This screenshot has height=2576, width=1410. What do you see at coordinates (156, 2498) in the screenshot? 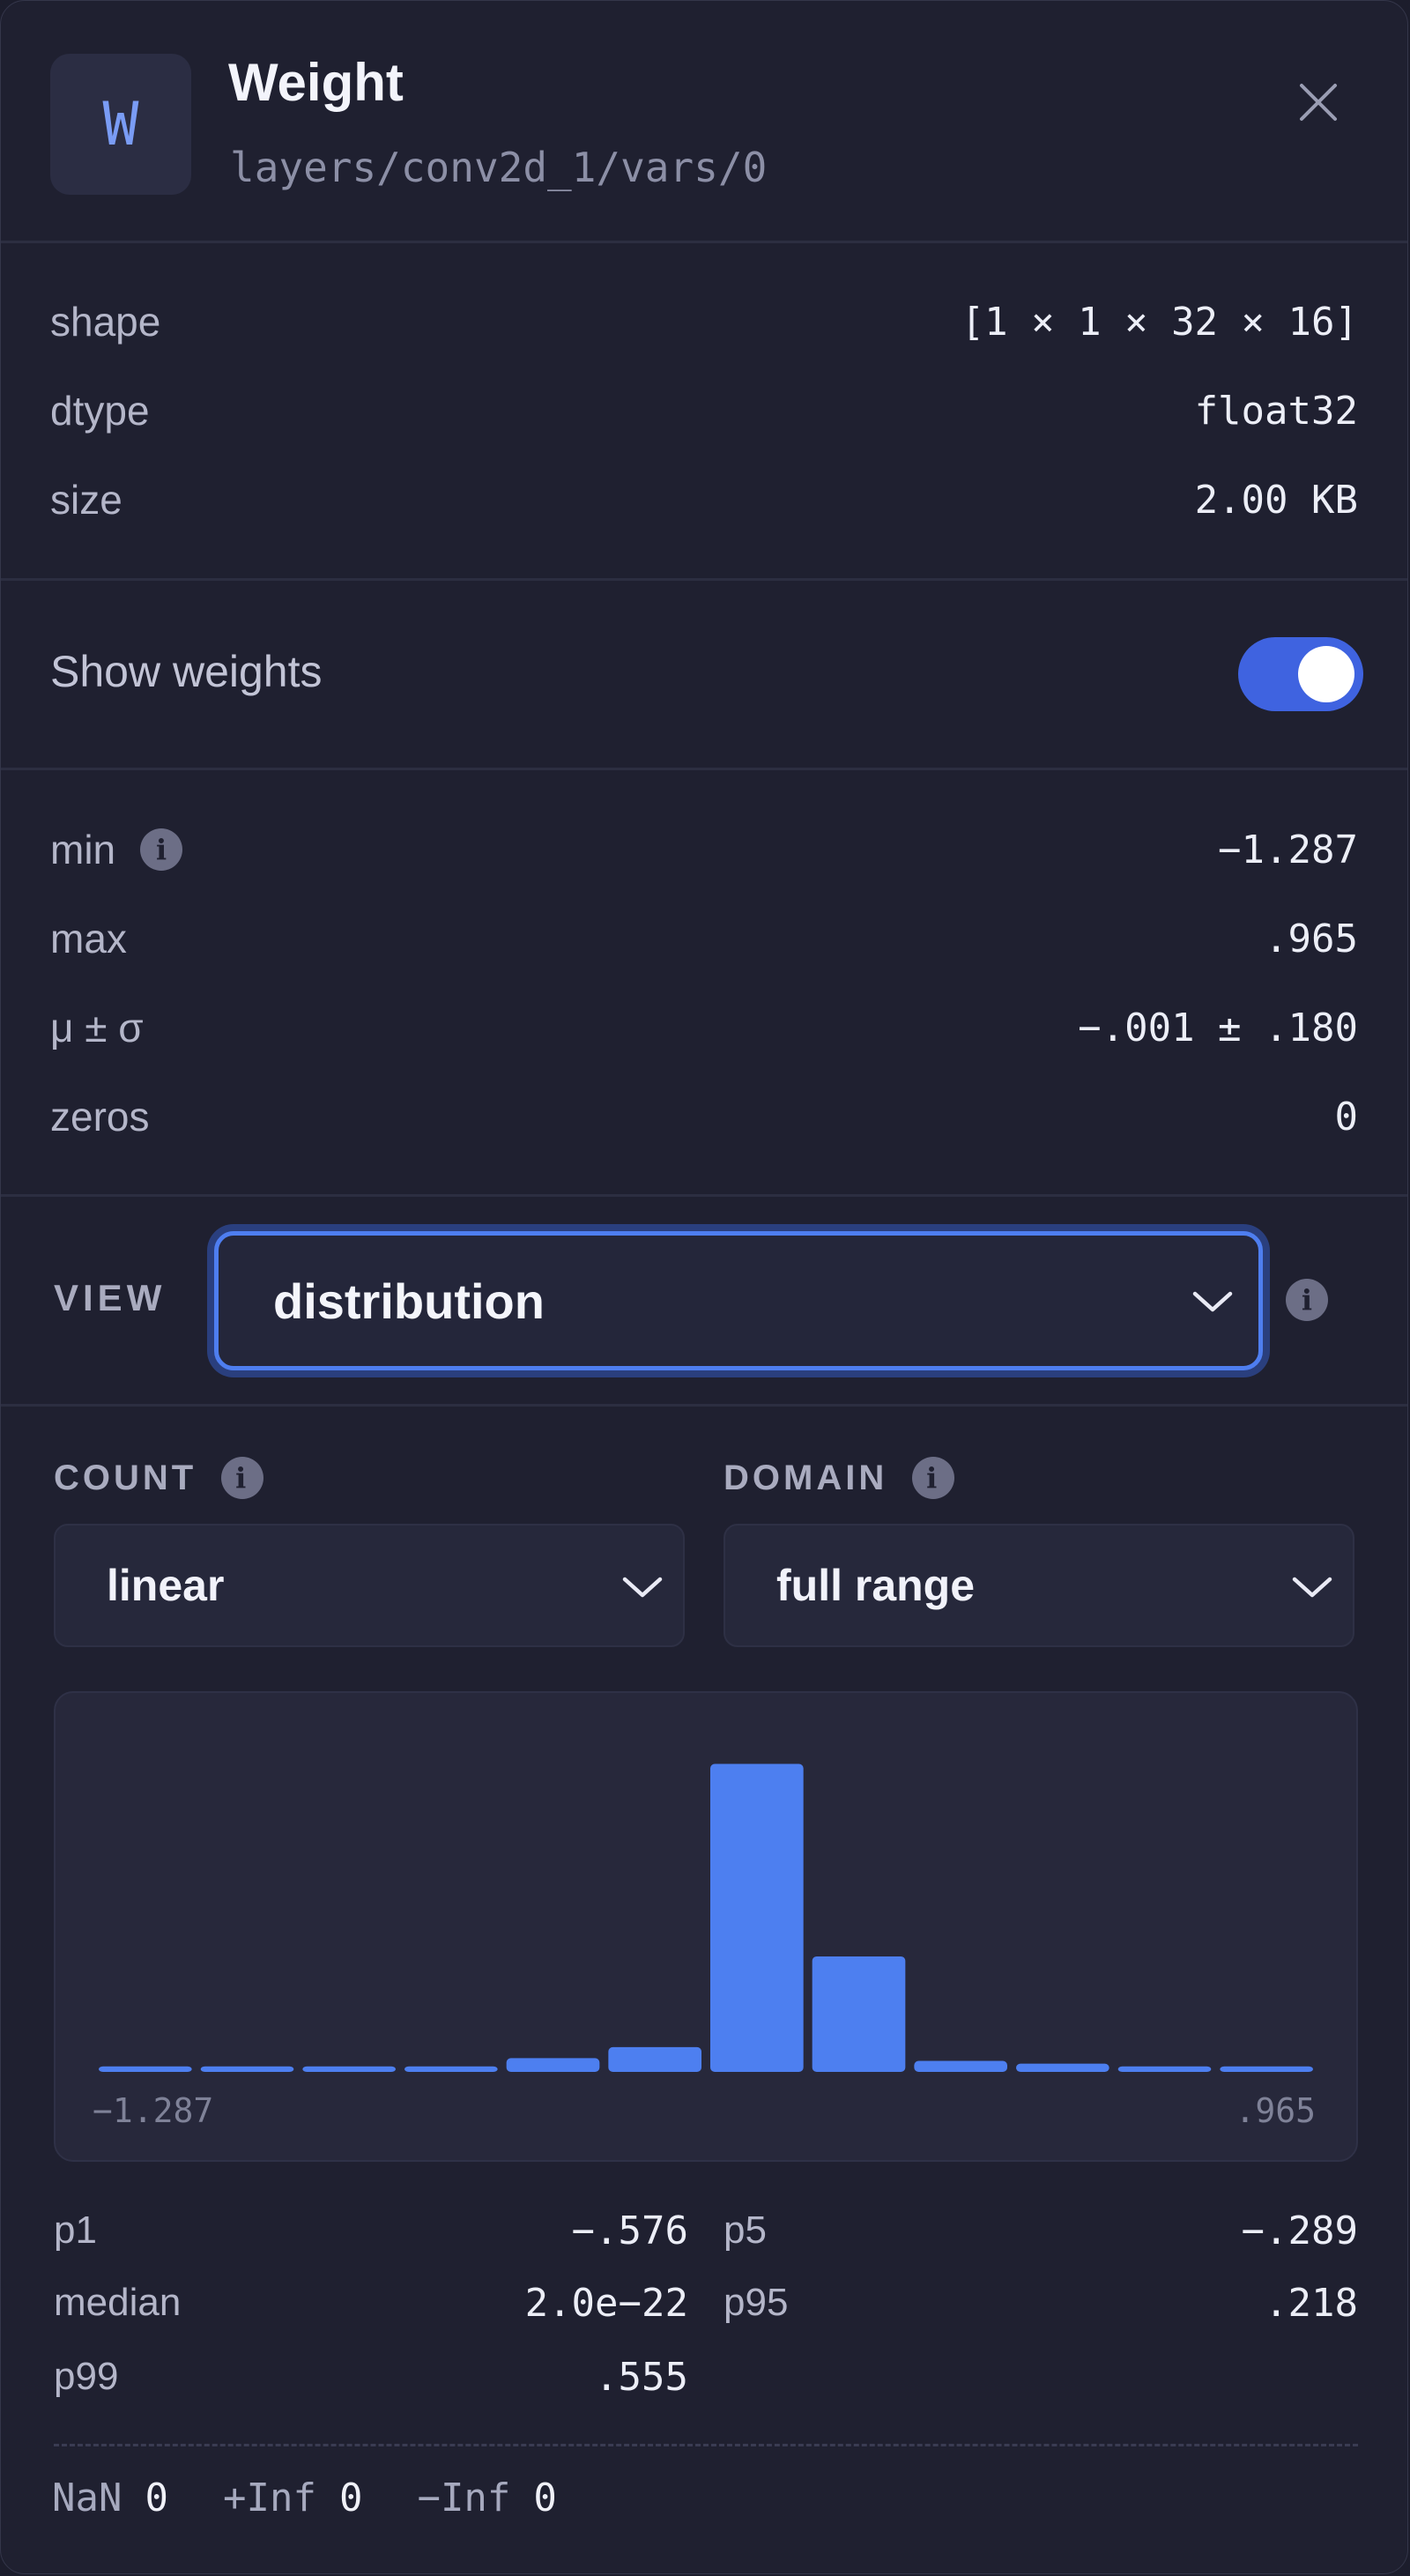
I see `nan-value: 0` at bounding box center [156, 2498].